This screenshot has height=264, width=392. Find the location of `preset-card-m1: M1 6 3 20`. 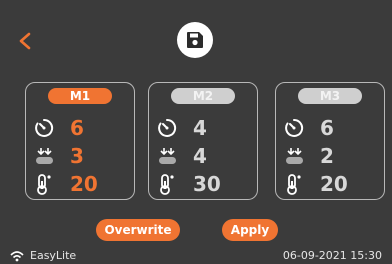

preset-card-m1: M1 6 3 20 is located at coordinates (80, 141).